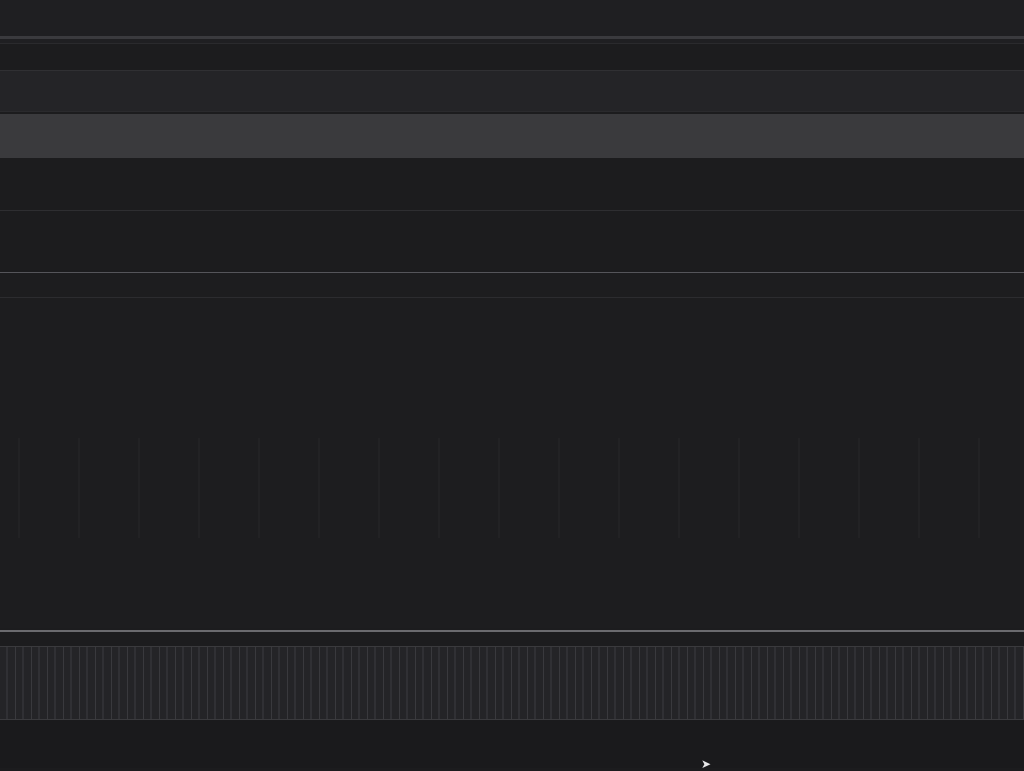 The image size is (1024, 771). What do you see at coordinates (512, 185) in the screenshot?
I see `dots-row` at bounding box center [512, 185].